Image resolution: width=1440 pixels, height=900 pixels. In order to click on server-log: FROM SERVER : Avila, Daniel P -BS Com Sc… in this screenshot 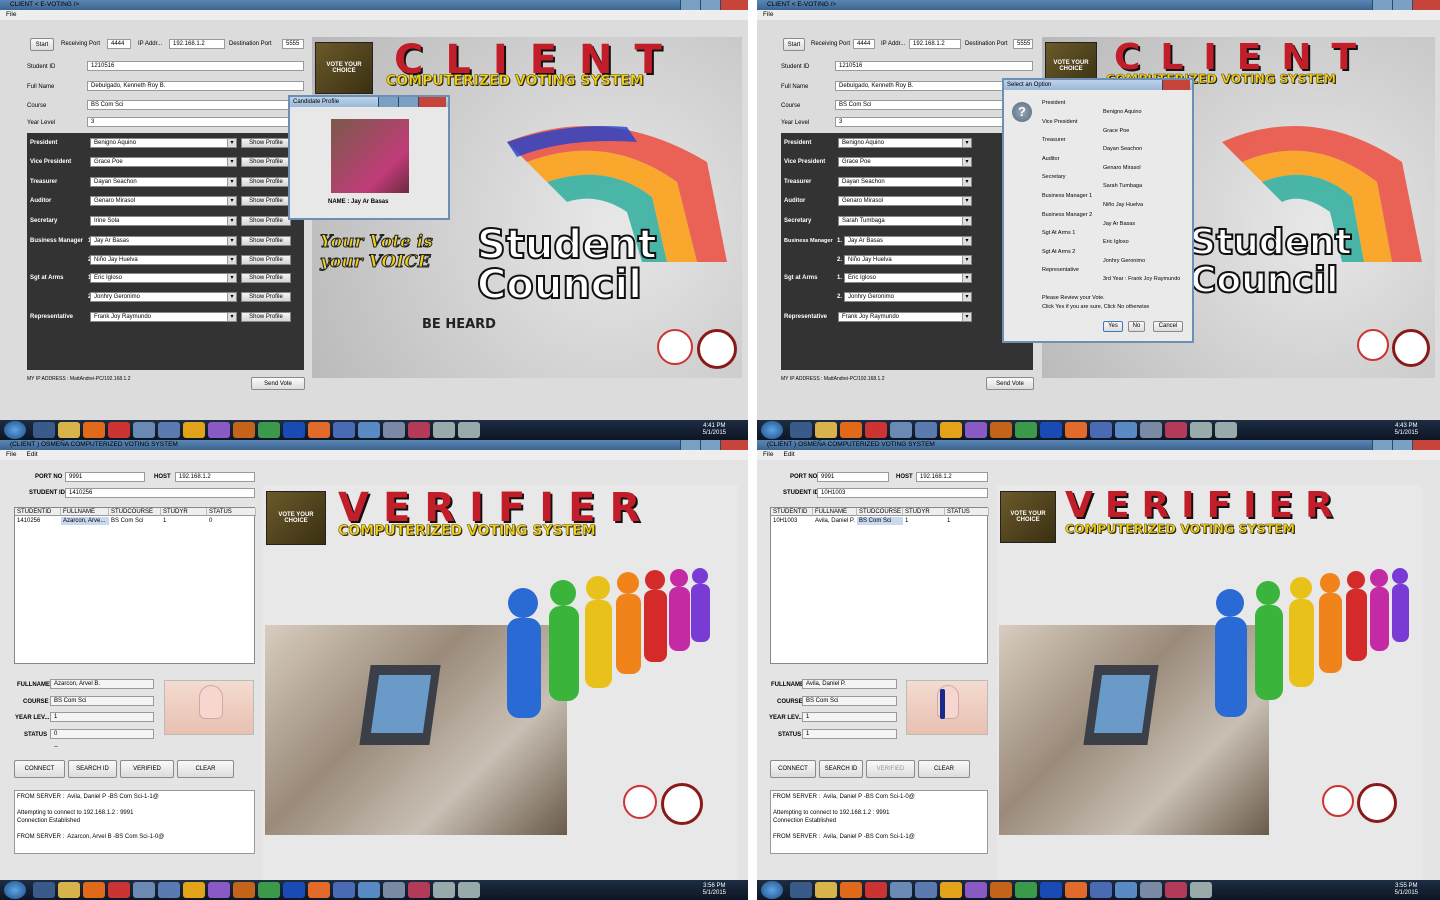, I will do `click(134, 822)`.